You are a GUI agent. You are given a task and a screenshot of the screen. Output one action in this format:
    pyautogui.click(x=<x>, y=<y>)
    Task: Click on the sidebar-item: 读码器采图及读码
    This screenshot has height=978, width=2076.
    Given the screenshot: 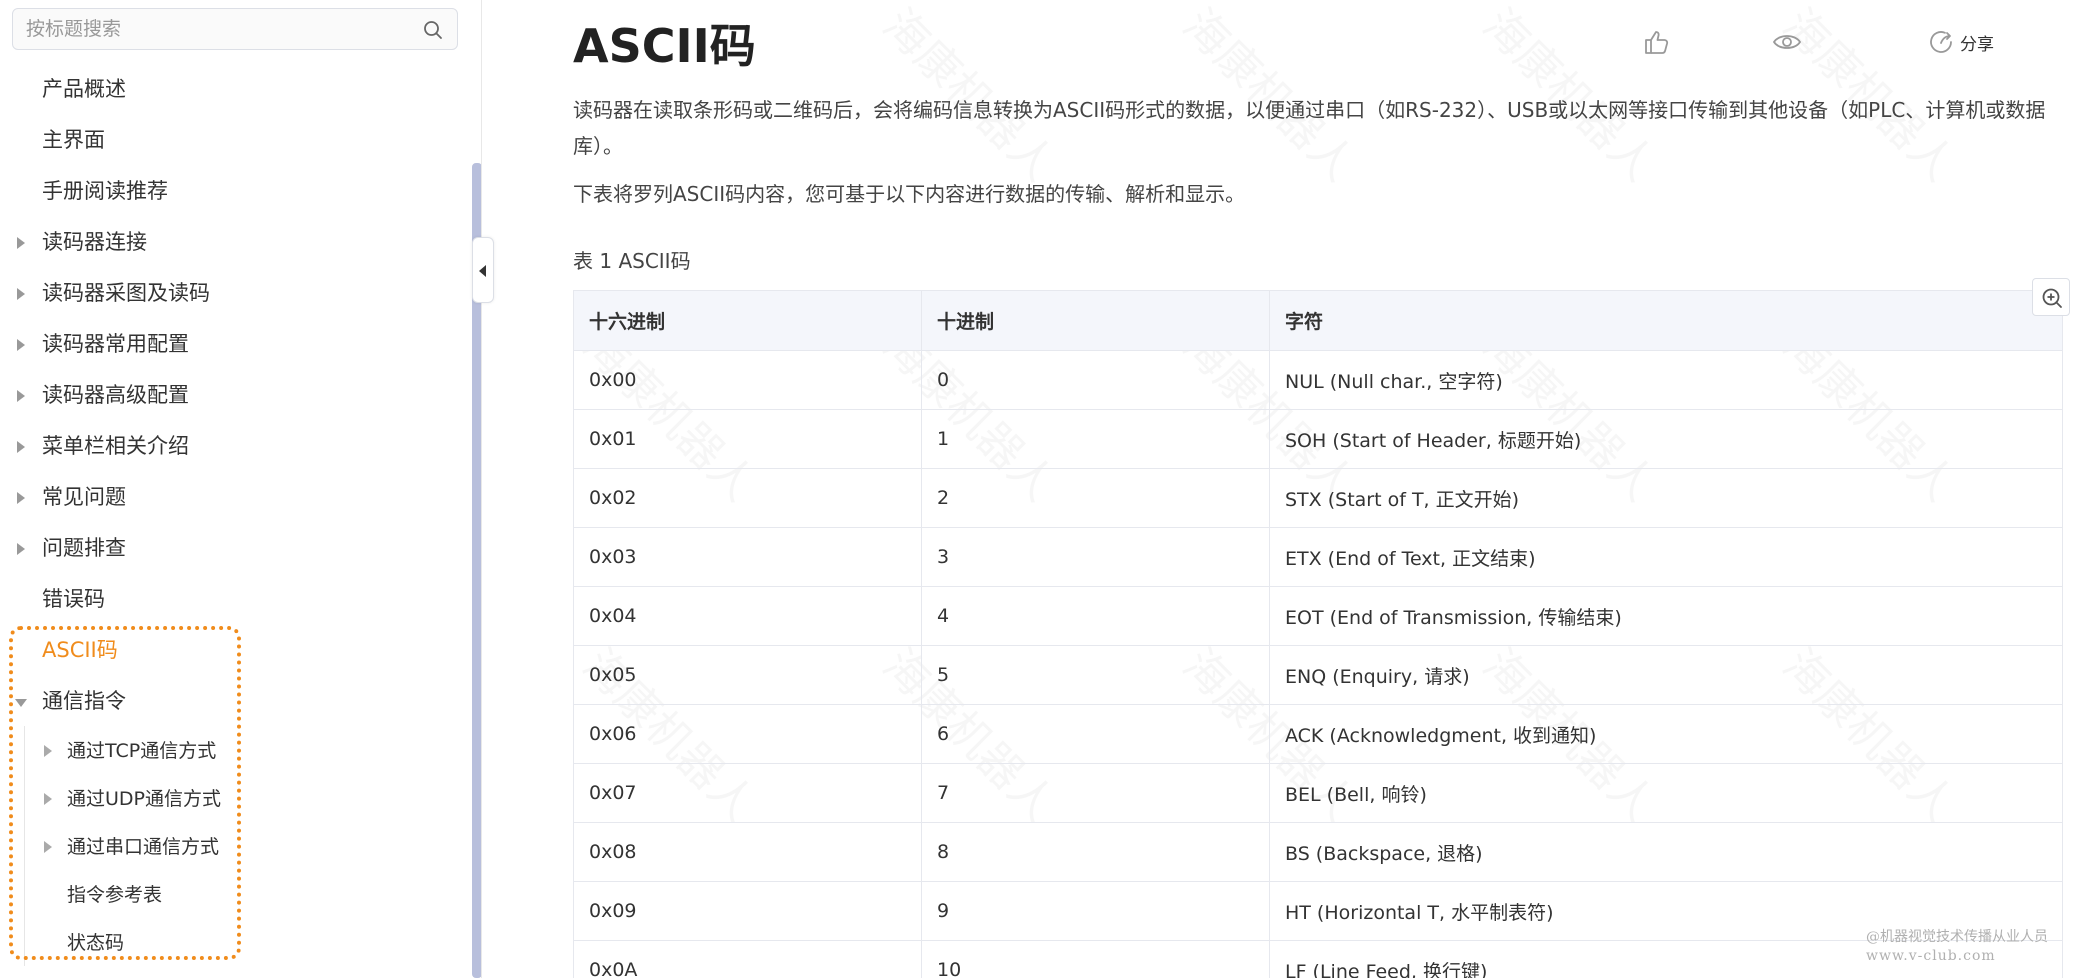 What is the action you would take?
    pyautogui.click(x=235, y=293)
    